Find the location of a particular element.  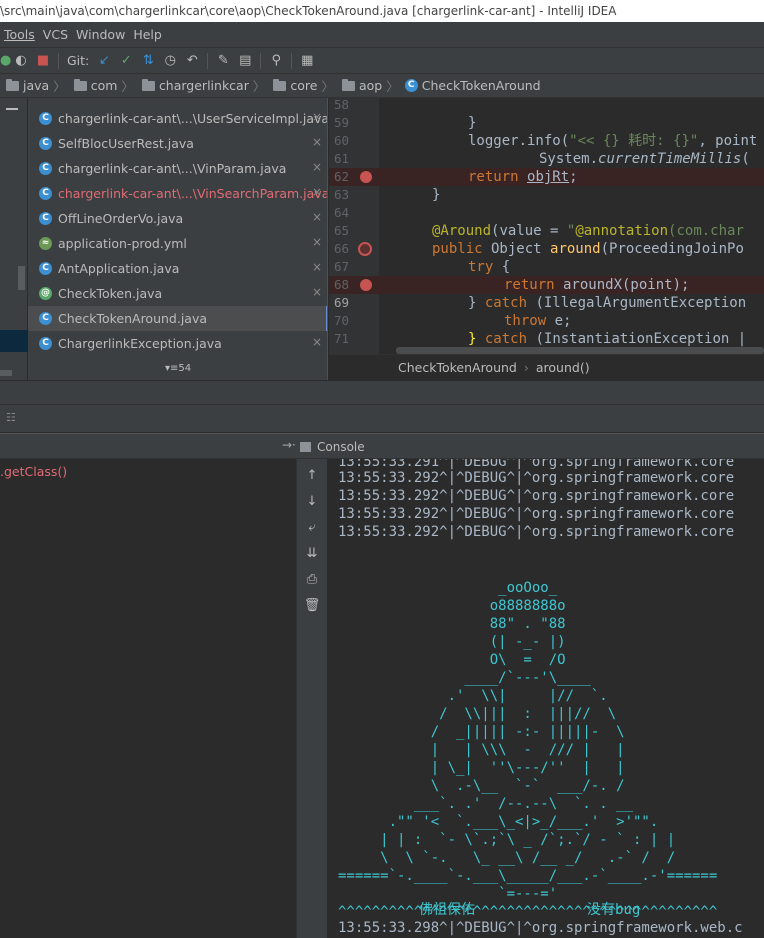

folder-icon is located at coordinates (80, 84).